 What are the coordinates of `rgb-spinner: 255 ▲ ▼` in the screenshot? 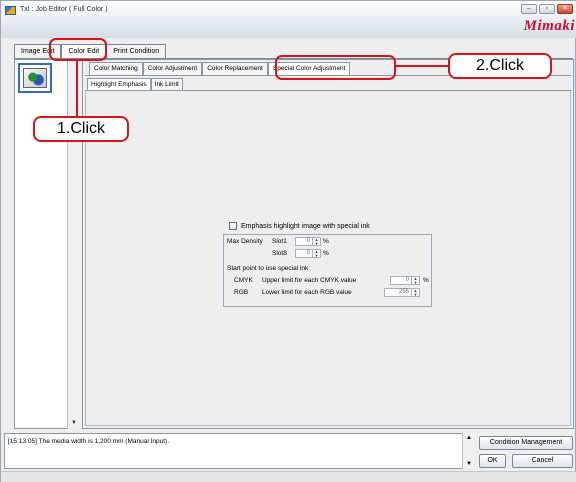 It's located at (402, 292).